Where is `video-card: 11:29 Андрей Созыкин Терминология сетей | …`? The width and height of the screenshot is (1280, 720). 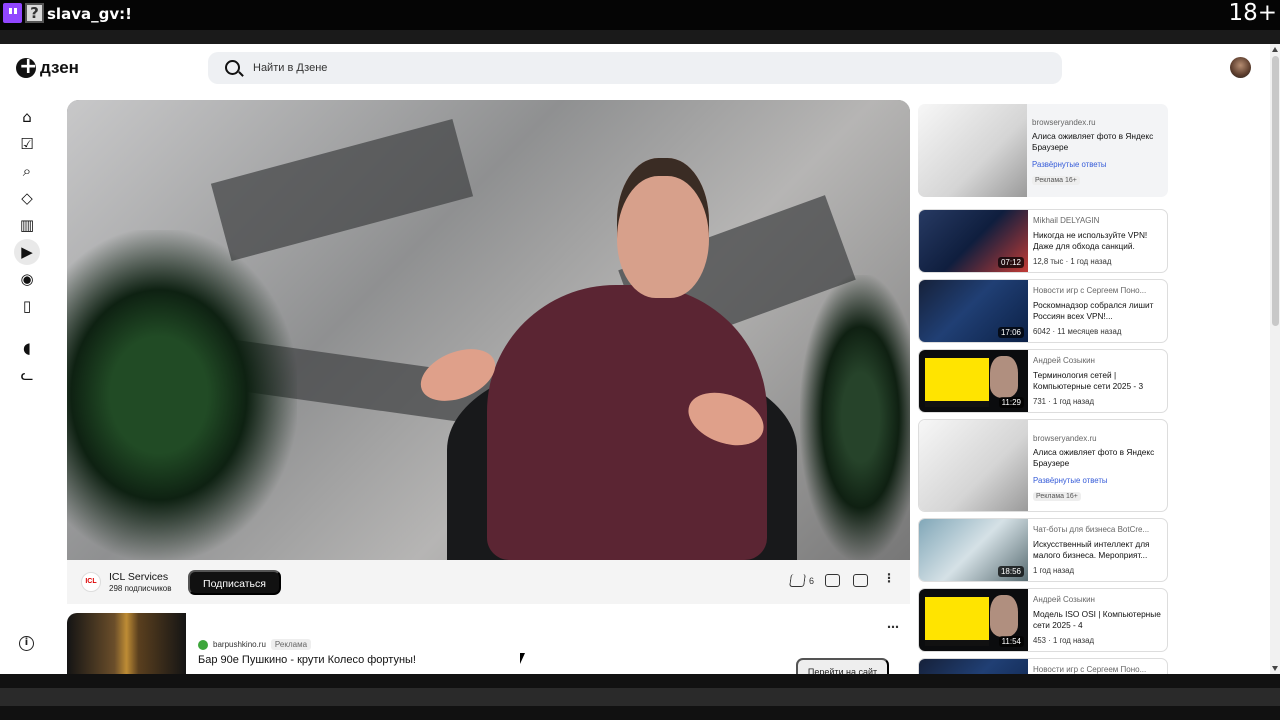
video-card: 11:29 Андрей Созыкин Терминология сетей | … is located at coordinates (1043, 381).